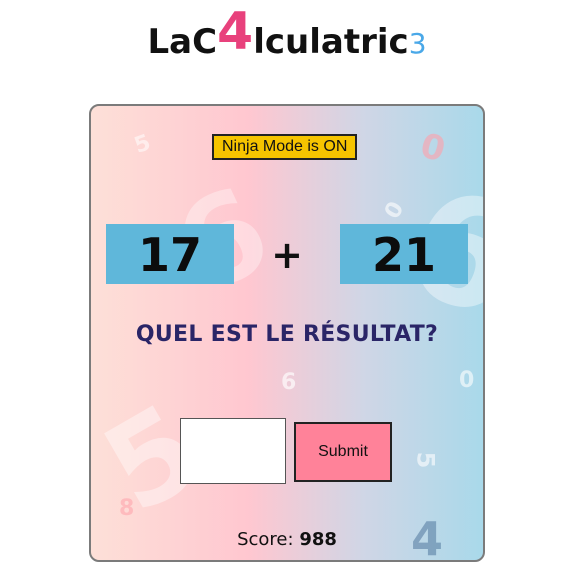 The image size is (574, 574). I want to click on score-display: Score: 988, so click(287, 539).